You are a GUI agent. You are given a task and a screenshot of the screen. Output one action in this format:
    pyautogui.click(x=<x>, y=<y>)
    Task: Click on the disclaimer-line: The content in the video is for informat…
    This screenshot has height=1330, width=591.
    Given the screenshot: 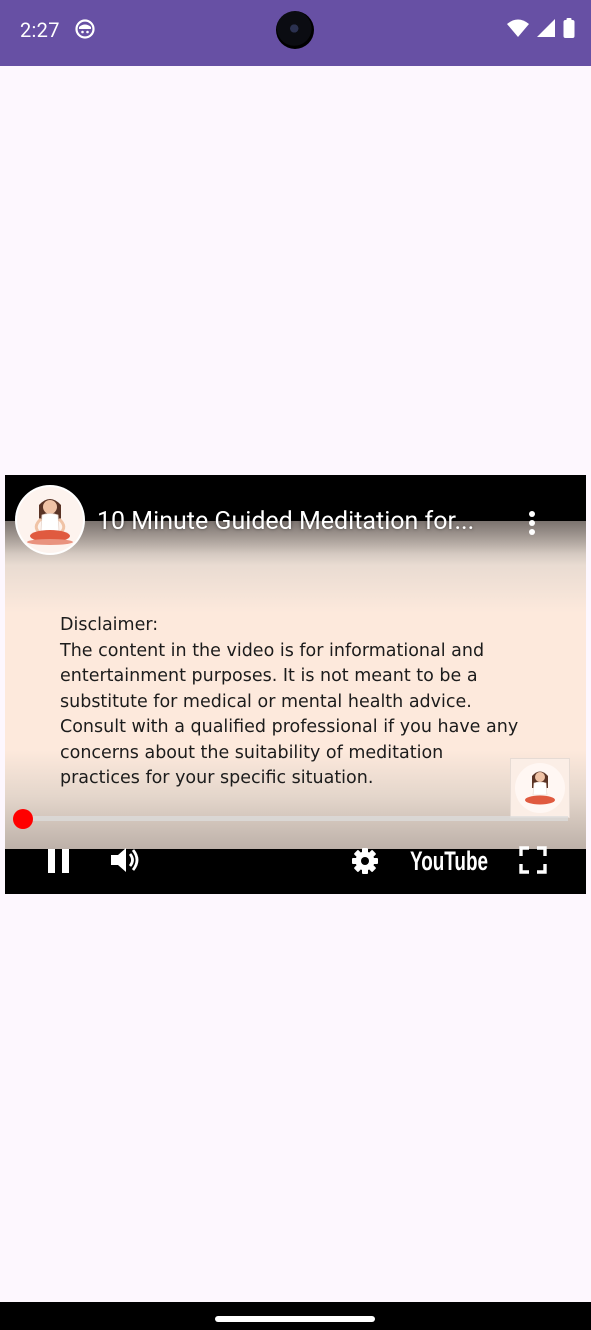 What is the action you would take?
    pyautogui.click(x=272, y=650)
    